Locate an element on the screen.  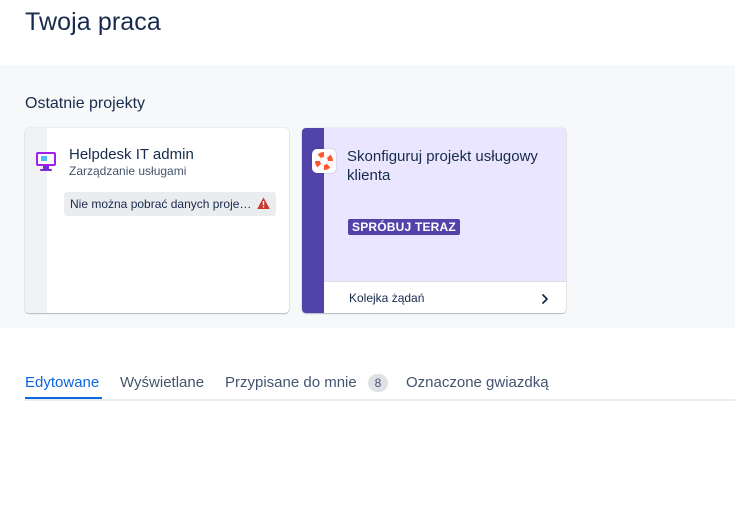
active-tab-indicator is located at coordinates (63, 398).